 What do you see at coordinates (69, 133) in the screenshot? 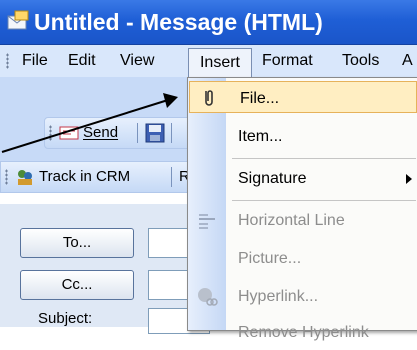
I see `send-icon` at bounding box center [69, 133].